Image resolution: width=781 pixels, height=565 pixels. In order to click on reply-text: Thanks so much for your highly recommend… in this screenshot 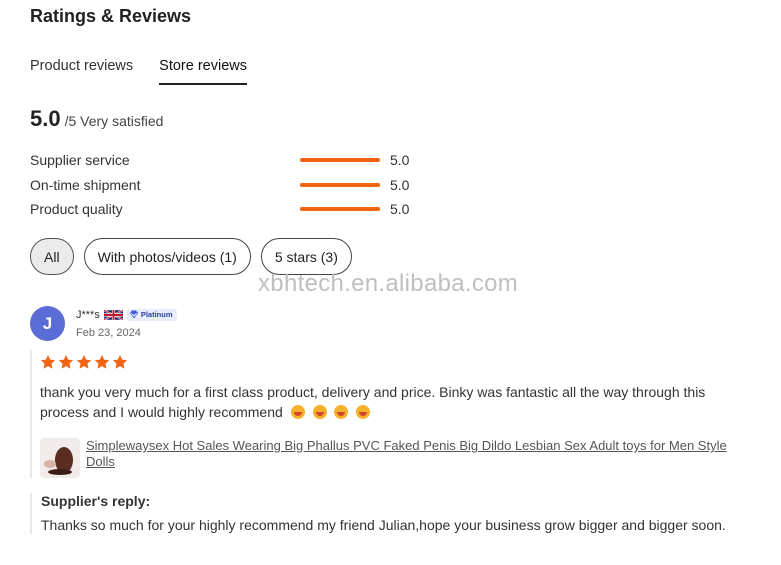, I will do `click(383, 525)`.